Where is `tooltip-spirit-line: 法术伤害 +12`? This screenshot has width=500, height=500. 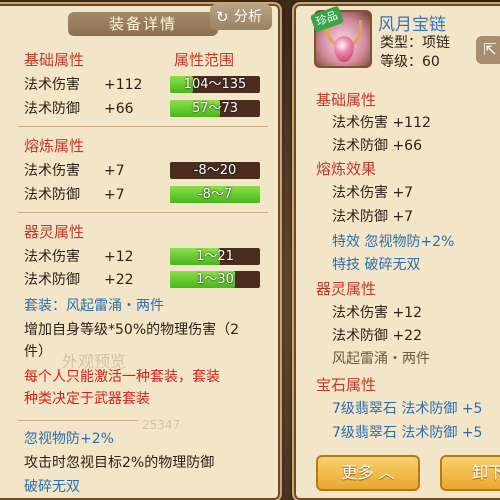 tooltip-spirit-line: 法术伤害 +12 is located at coordinates (377, 313).